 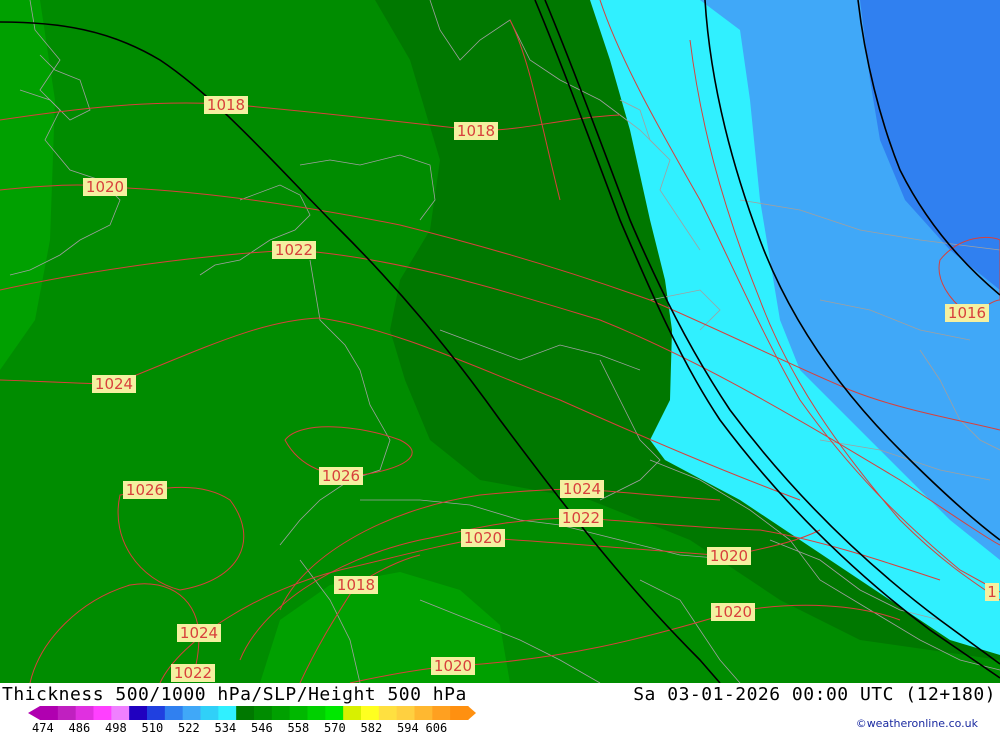 What do you see at coordinates (917, 723) in the screenshot?
I see `credit-link: ©weatheronline.co.uk` at bounding box center [917, 723].